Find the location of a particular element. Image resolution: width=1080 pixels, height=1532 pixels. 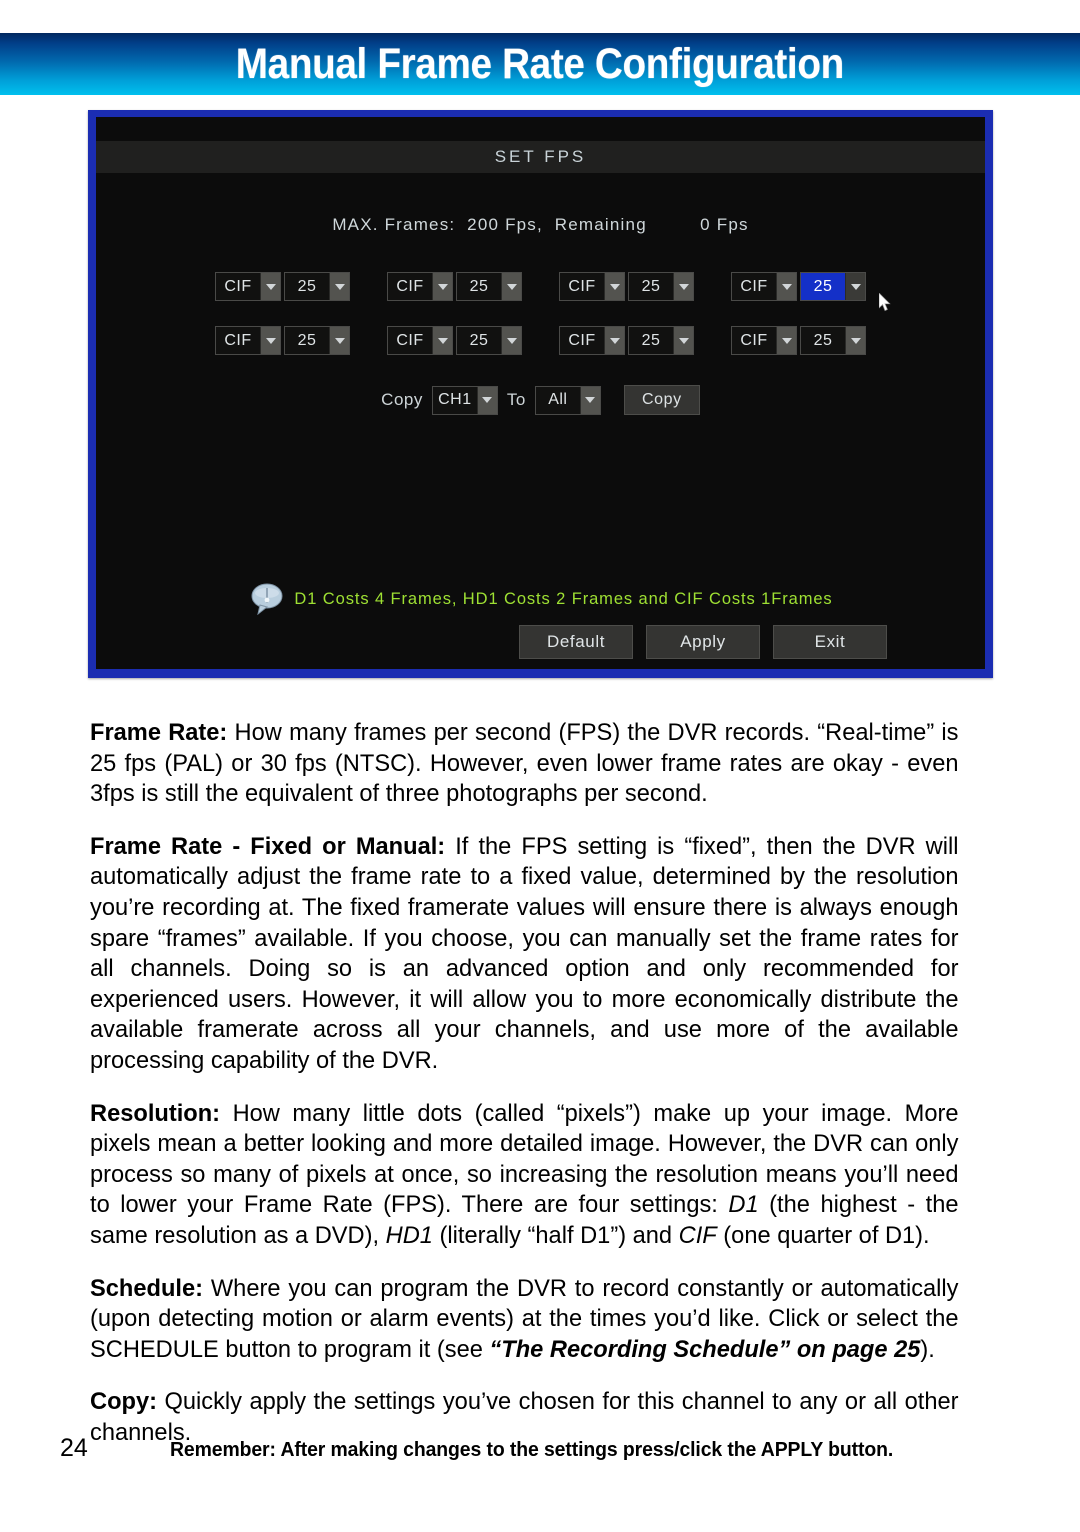

default-button: Default is located at coordinates (576, 642).